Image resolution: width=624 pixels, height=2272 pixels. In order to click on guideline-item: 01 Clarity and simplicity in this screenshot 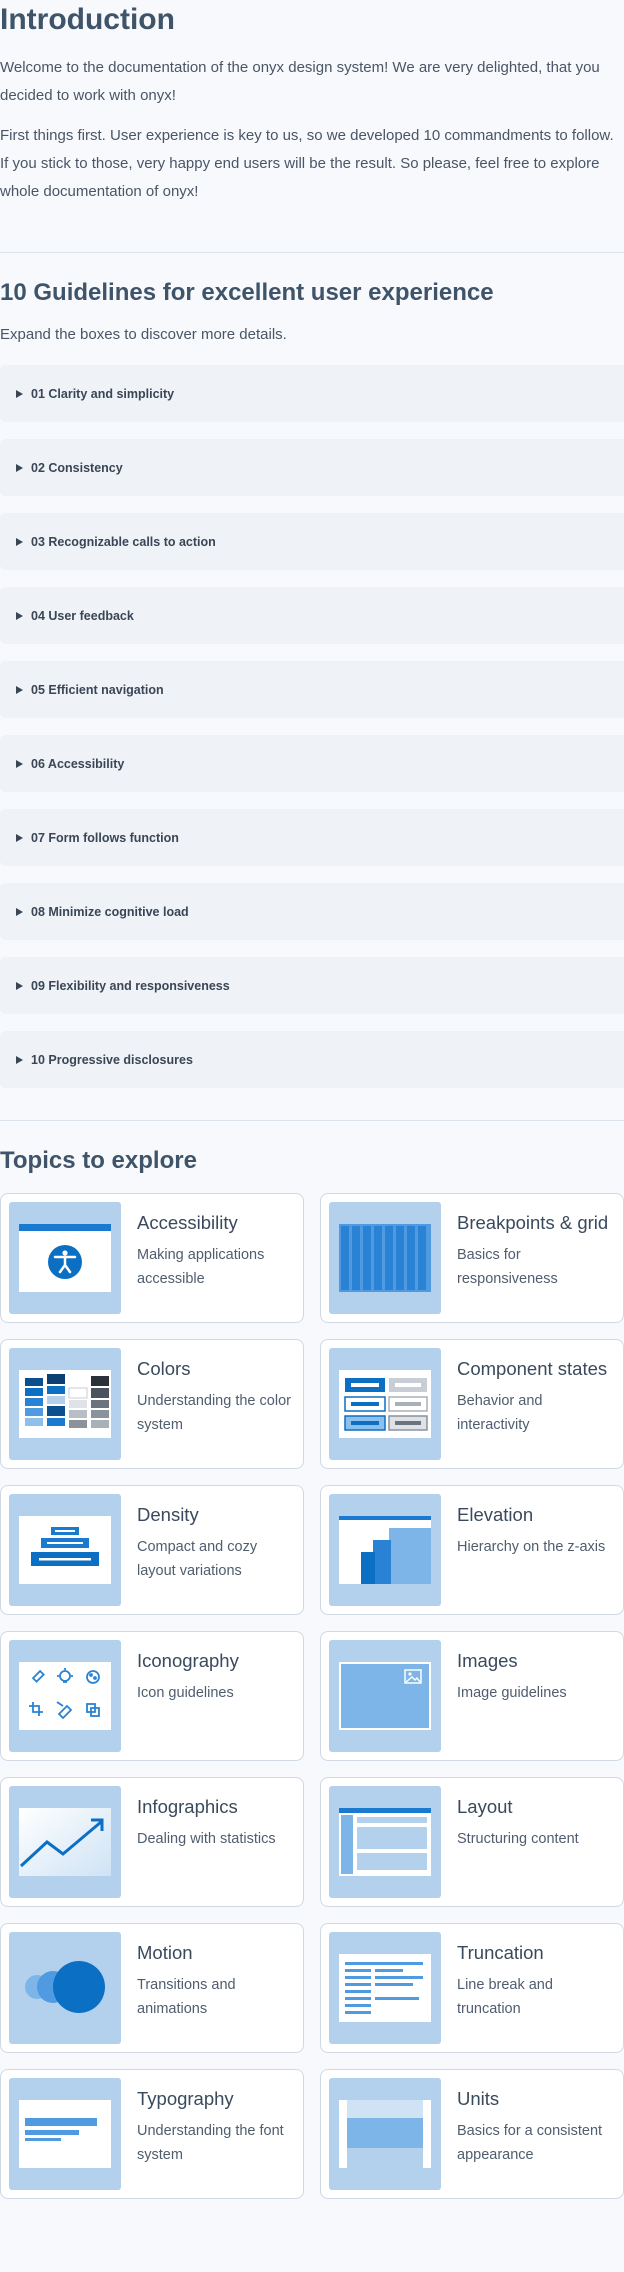, I will do `click(312, 393)`.